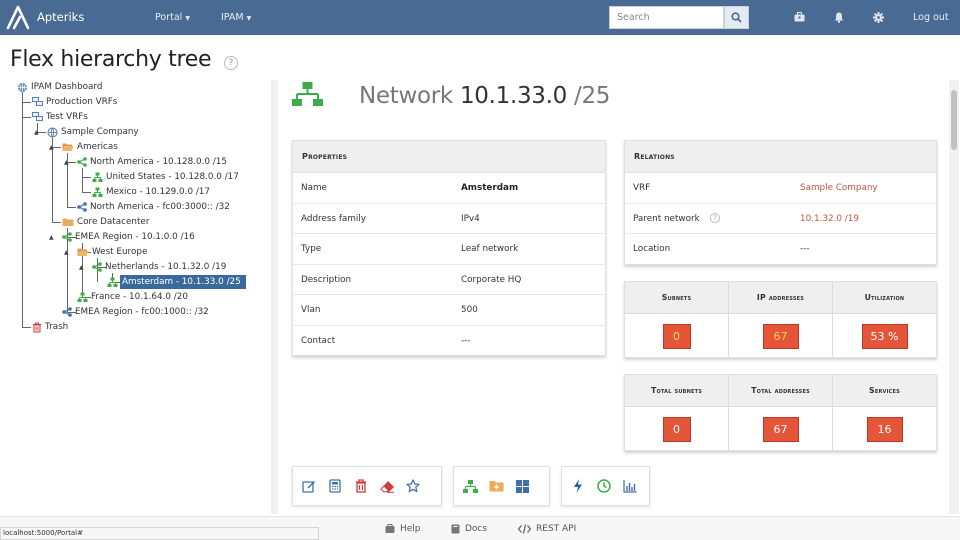  What do you see at coordinates (469, 310) in the screenshot?
I see `property-value: 500` at bounding box center [469, 310].